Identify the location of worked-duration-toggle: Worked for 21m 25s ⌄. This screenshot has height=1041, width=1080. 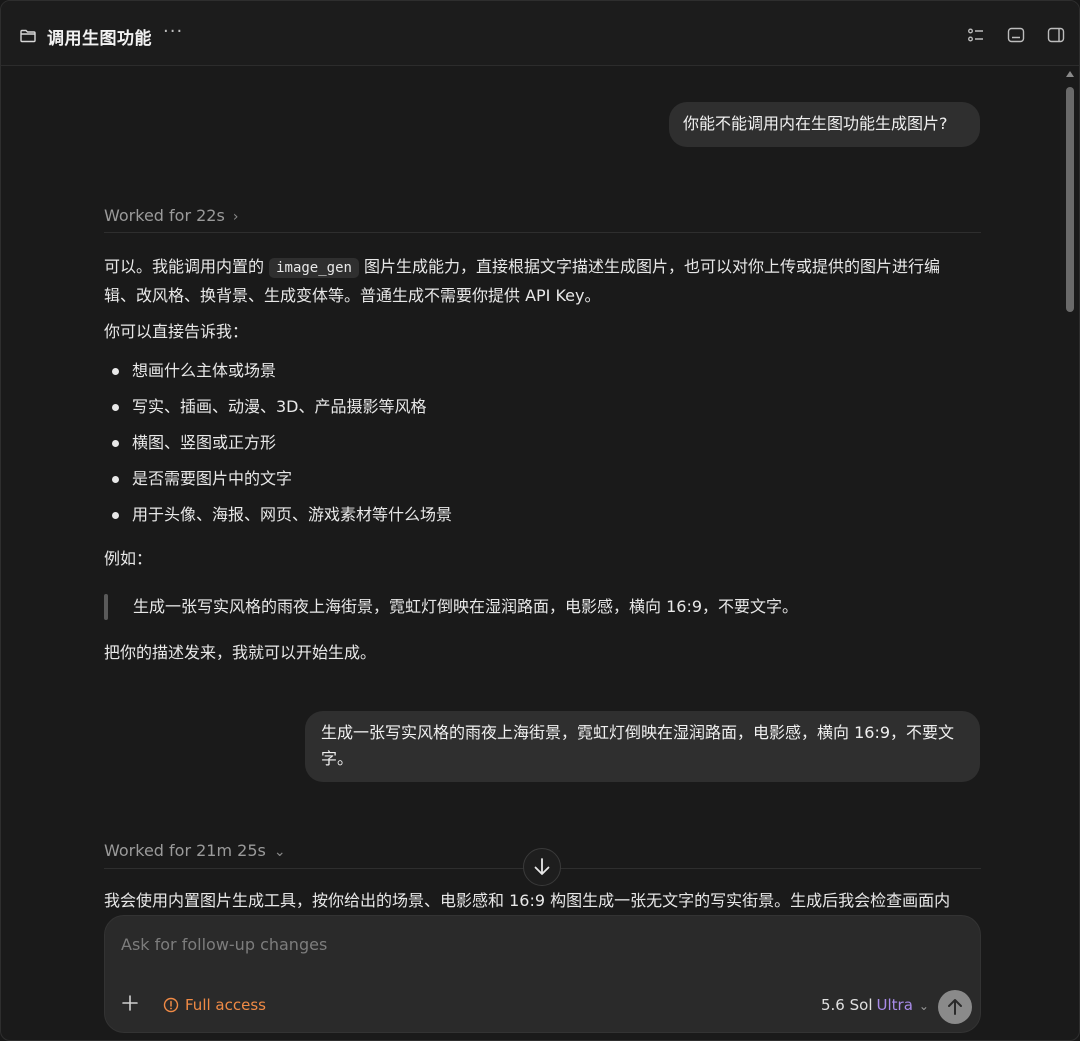
(195, 850).